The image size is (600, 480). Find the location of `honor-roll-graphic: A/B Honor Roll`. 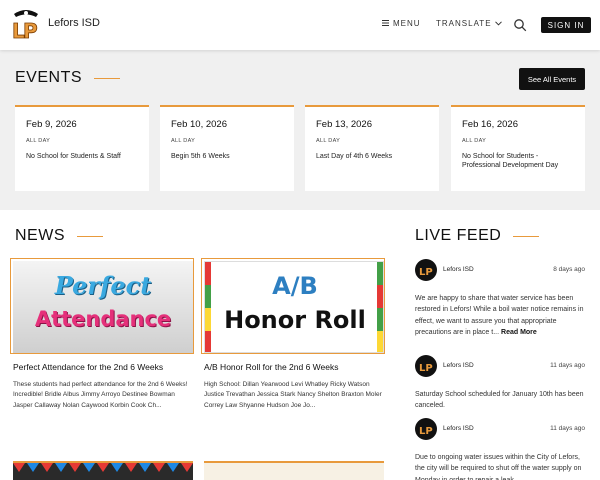

honor-roll-graphic: A/B Honor Roll is located at coordinates (294, 307).